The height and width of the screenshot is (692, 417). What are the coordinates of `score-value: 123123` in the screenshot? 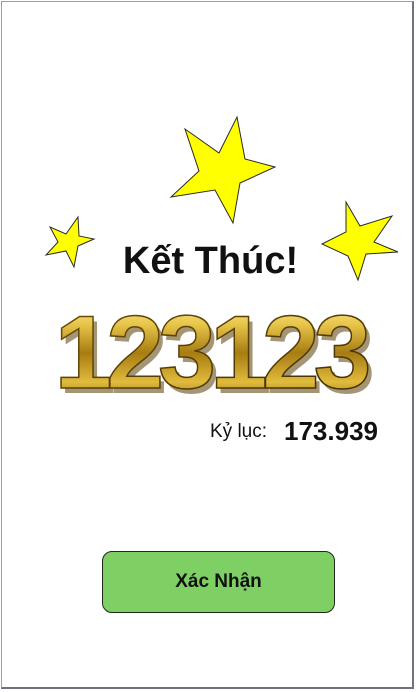 It's located at (211, 355).